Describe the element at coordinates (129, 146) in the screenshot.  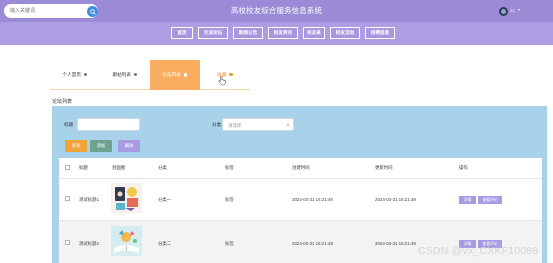
I see `delete-button: 删除` at that location.